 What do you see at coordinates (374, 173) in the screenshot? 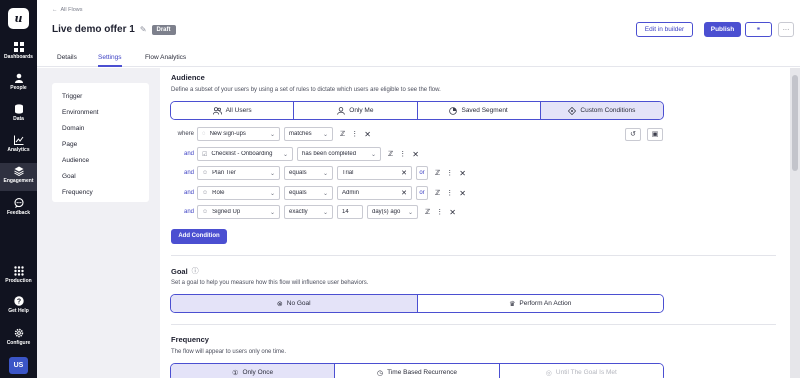
I see `value-input: Trial ✕` at bounding box center [374, 173].